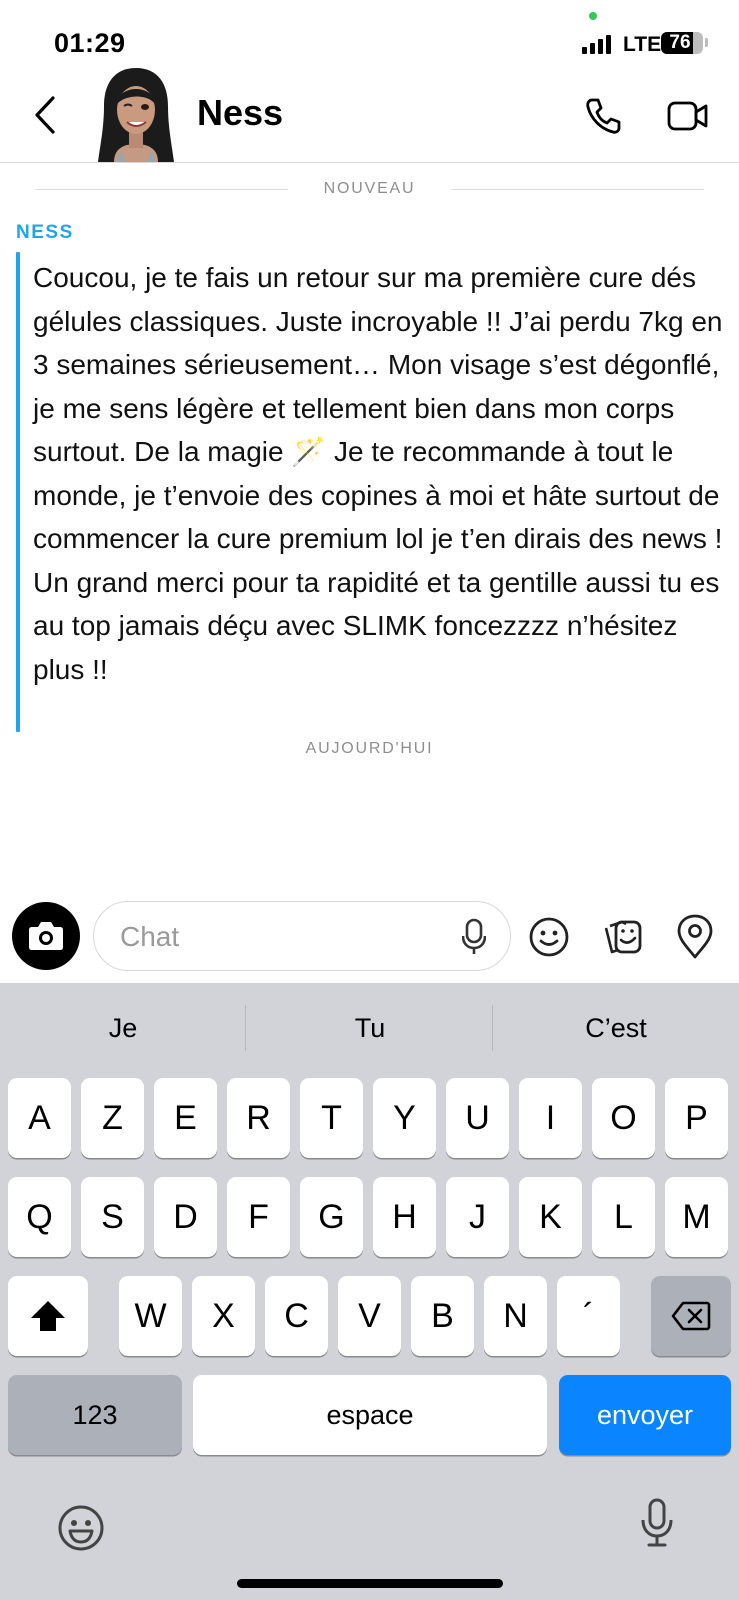 This screenshot has width=739, height=1600. Describe the element at coordinates (596, 44) in the screenshot. I see `signal-strength-icon` at that location.